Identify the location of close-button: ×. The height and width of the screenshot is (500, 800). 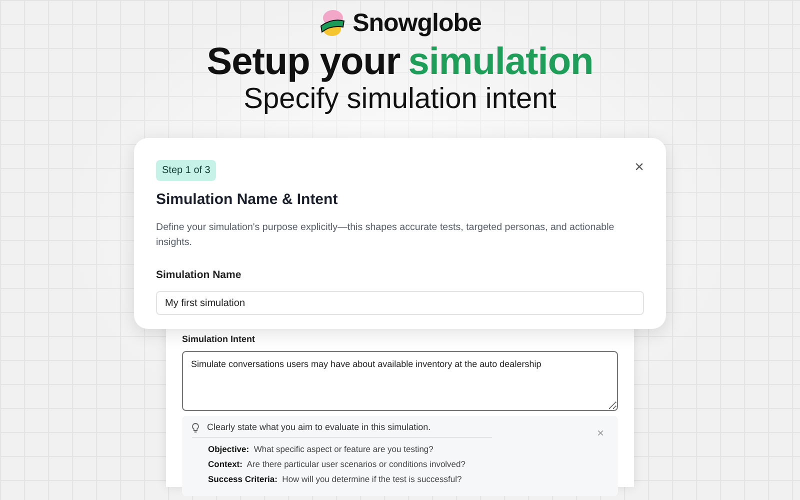
(639, 168).